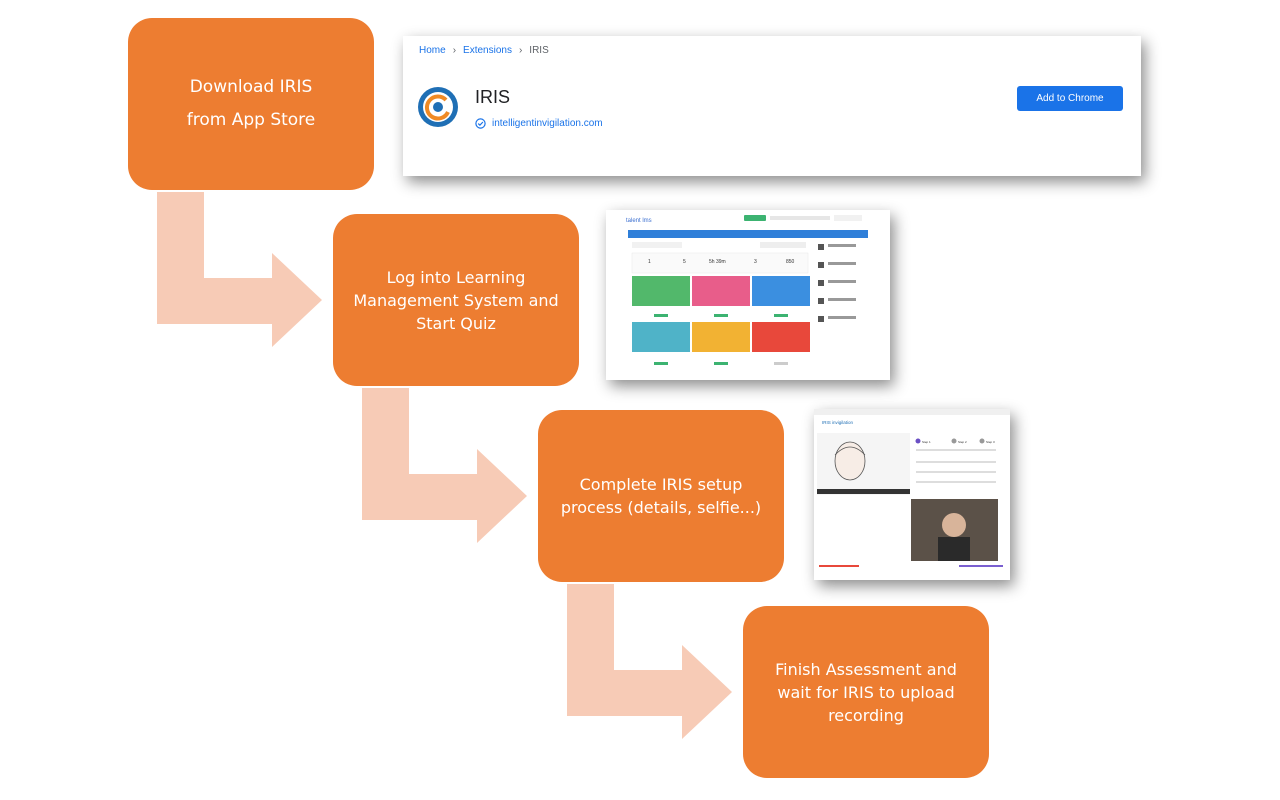 Image resolution: width=1280 pixels, height=800 pixels. I want to click on lms-stat-5: 850, so click(790, 262).